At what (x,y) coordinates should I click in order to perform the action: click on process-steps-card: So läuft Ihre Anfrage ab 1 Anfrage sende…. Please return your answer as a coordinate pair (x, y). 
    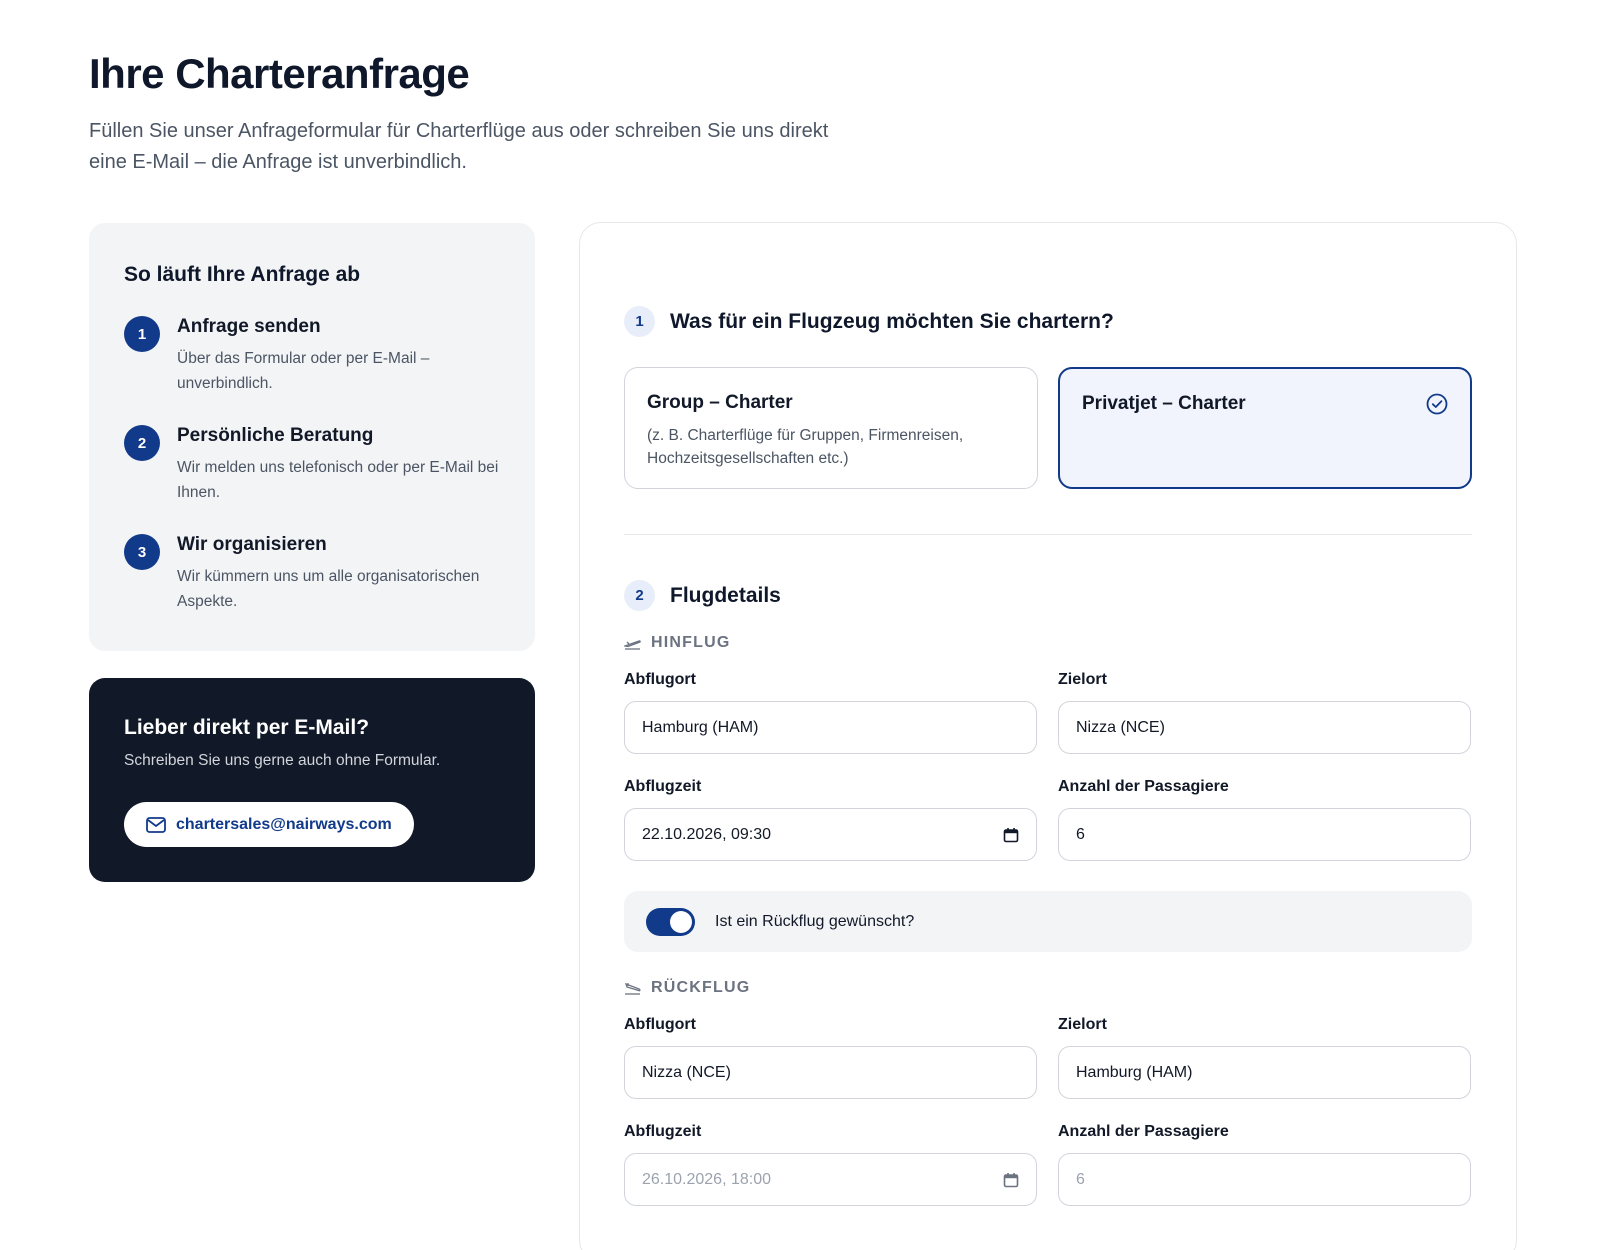
    Looking at the image, I should click on (312, 437).